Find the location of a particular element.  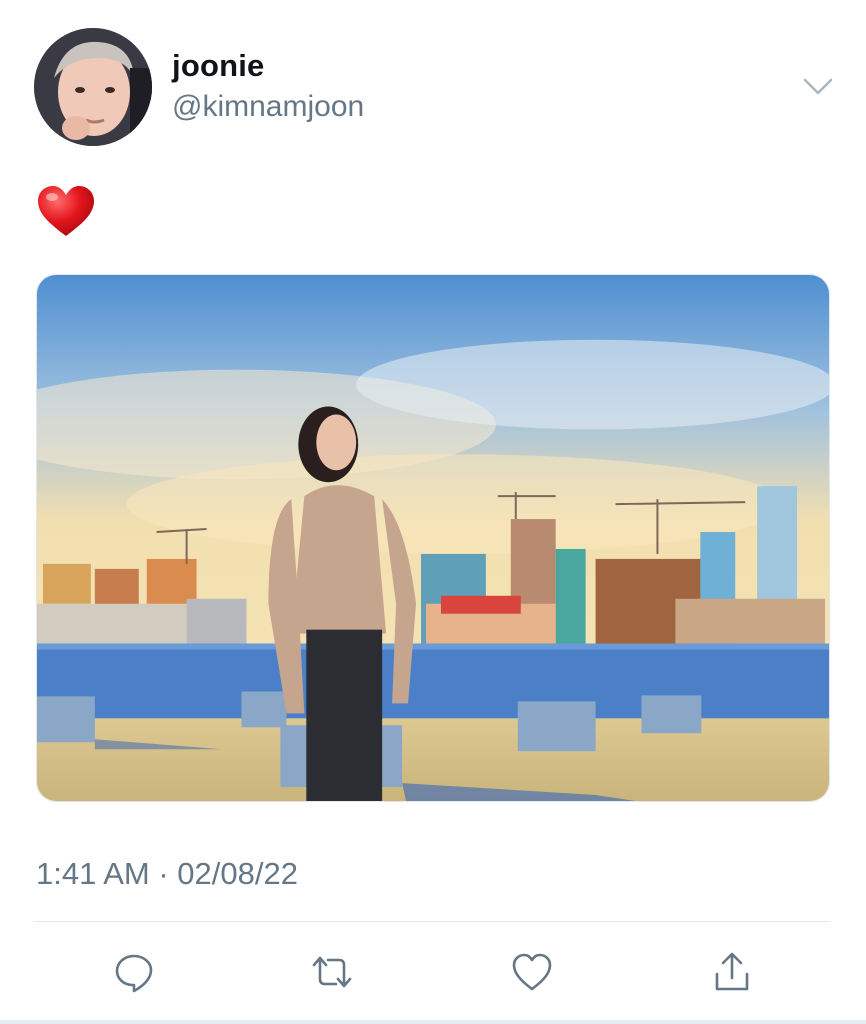

avatar-image is located at coordinates (93, 87).